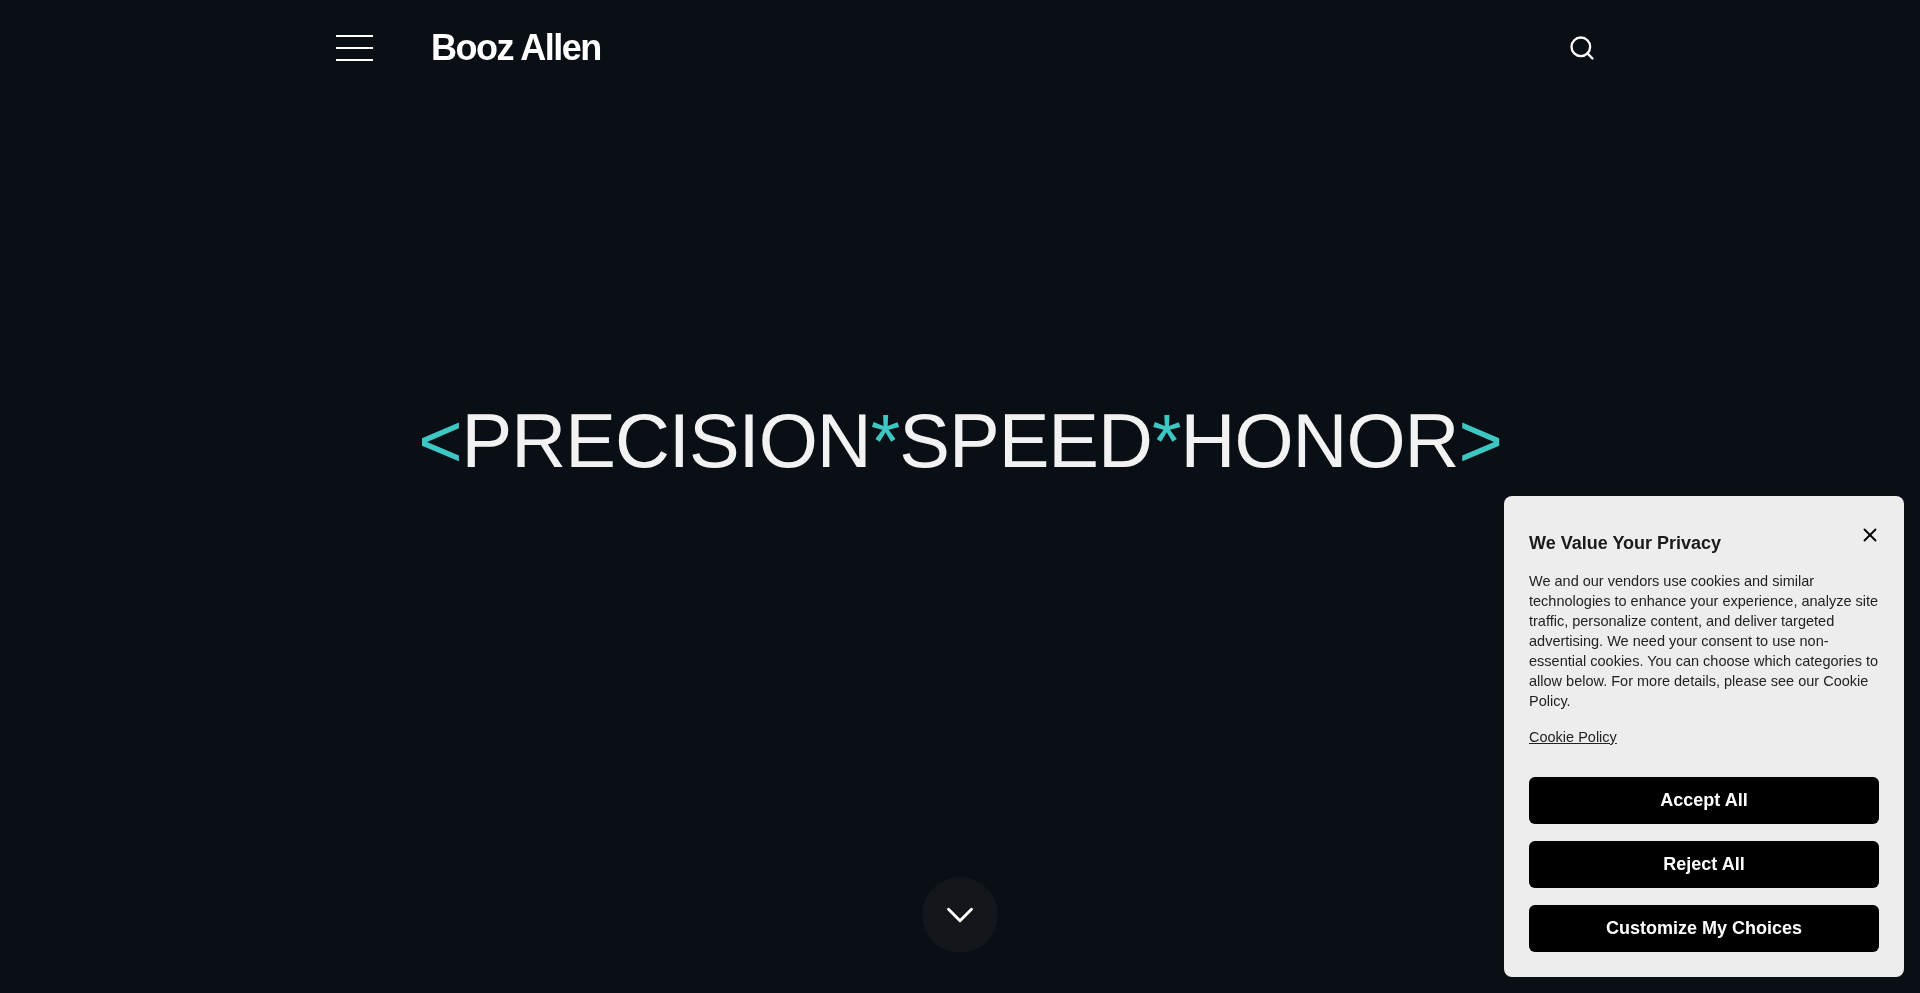 The image size is (1920, 993). What do you see at coordinates (1319, 441) in the screenshot?
I see `hero-word: HONOR` at bounding box center [1319, 441].